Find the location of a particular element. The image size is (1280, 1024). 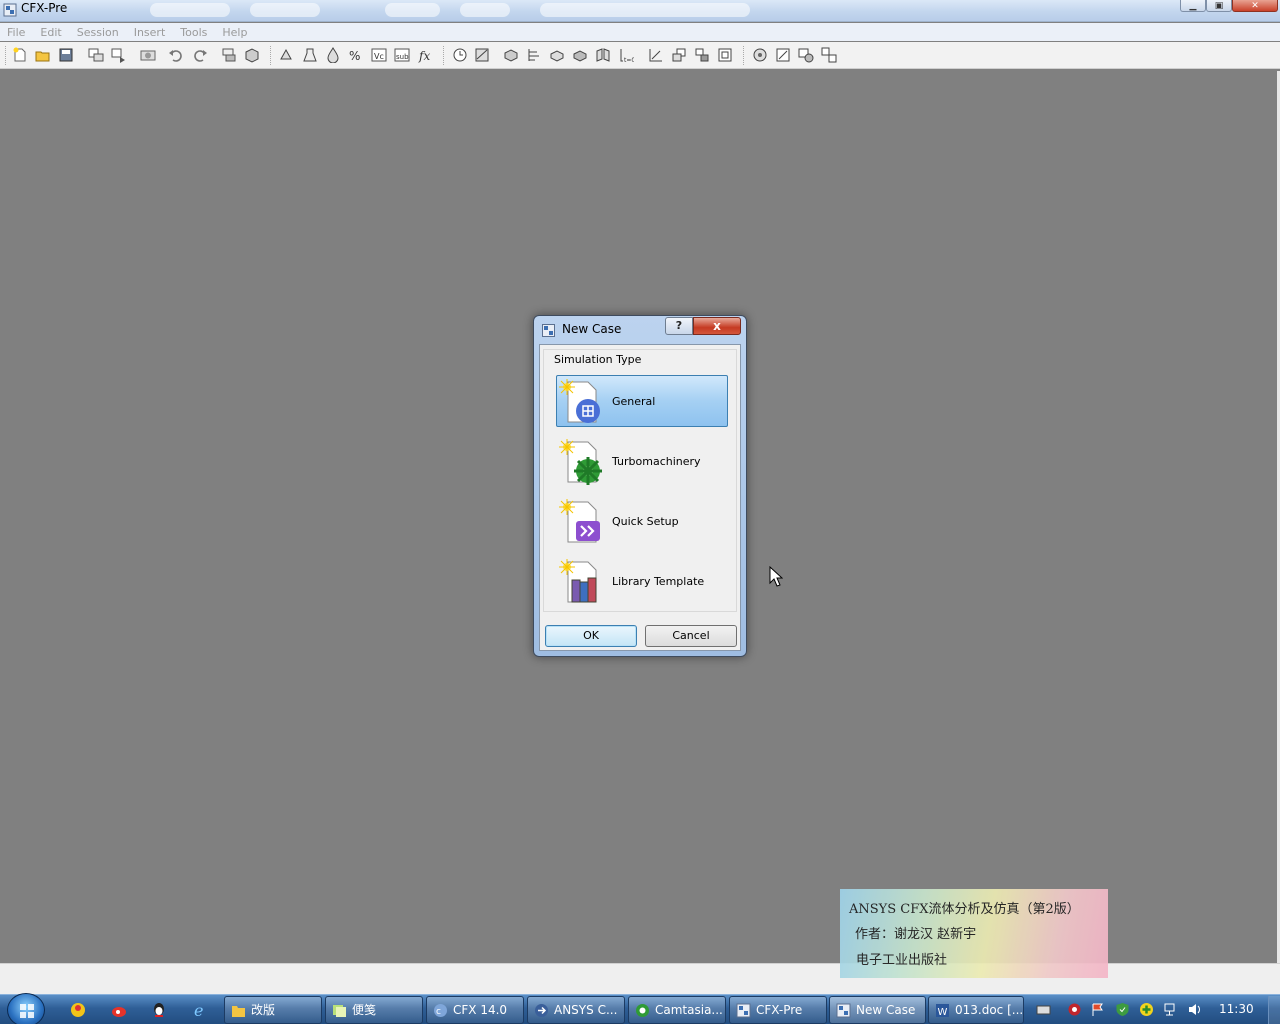

minimize-button: ▁ is located at coordinates (1193, 6).